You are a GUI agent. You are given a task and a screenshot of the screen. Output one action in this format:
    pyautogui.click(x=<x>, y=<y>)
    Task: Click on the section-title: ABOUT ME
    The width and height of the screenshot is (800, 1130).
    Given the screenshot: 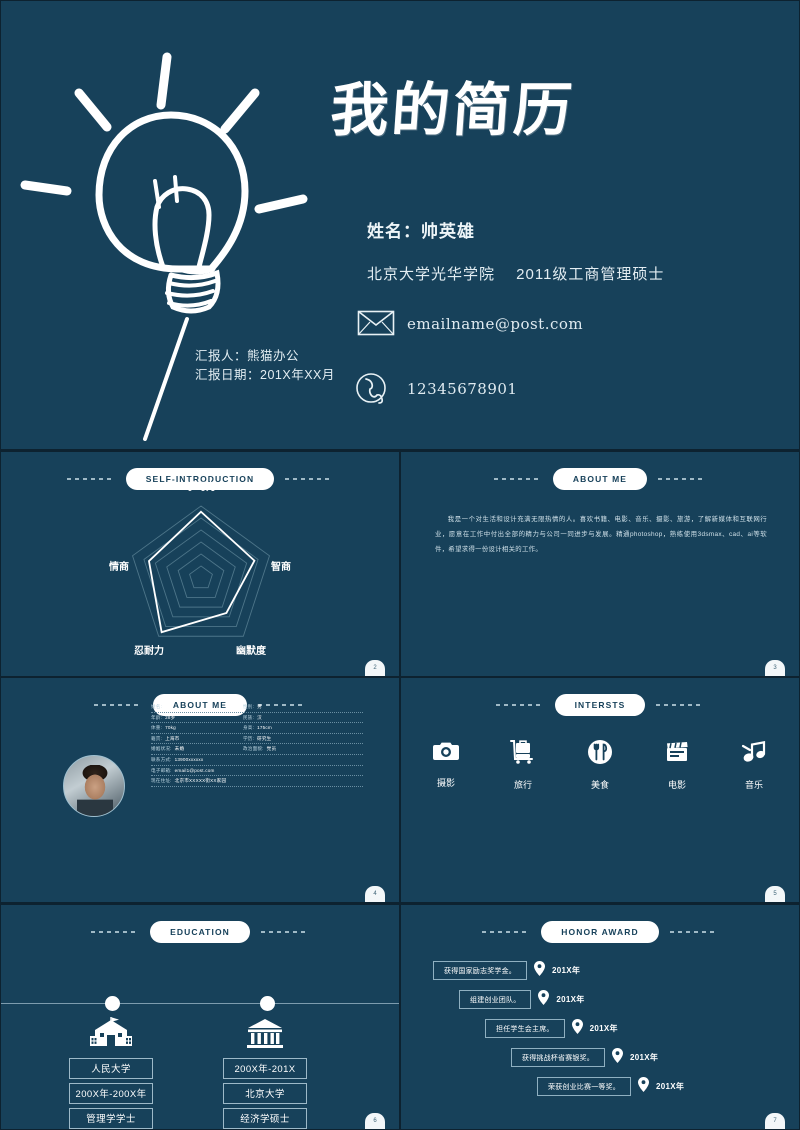 What is the action you would take?
    pyautogui.click(x=600, y=478)
    